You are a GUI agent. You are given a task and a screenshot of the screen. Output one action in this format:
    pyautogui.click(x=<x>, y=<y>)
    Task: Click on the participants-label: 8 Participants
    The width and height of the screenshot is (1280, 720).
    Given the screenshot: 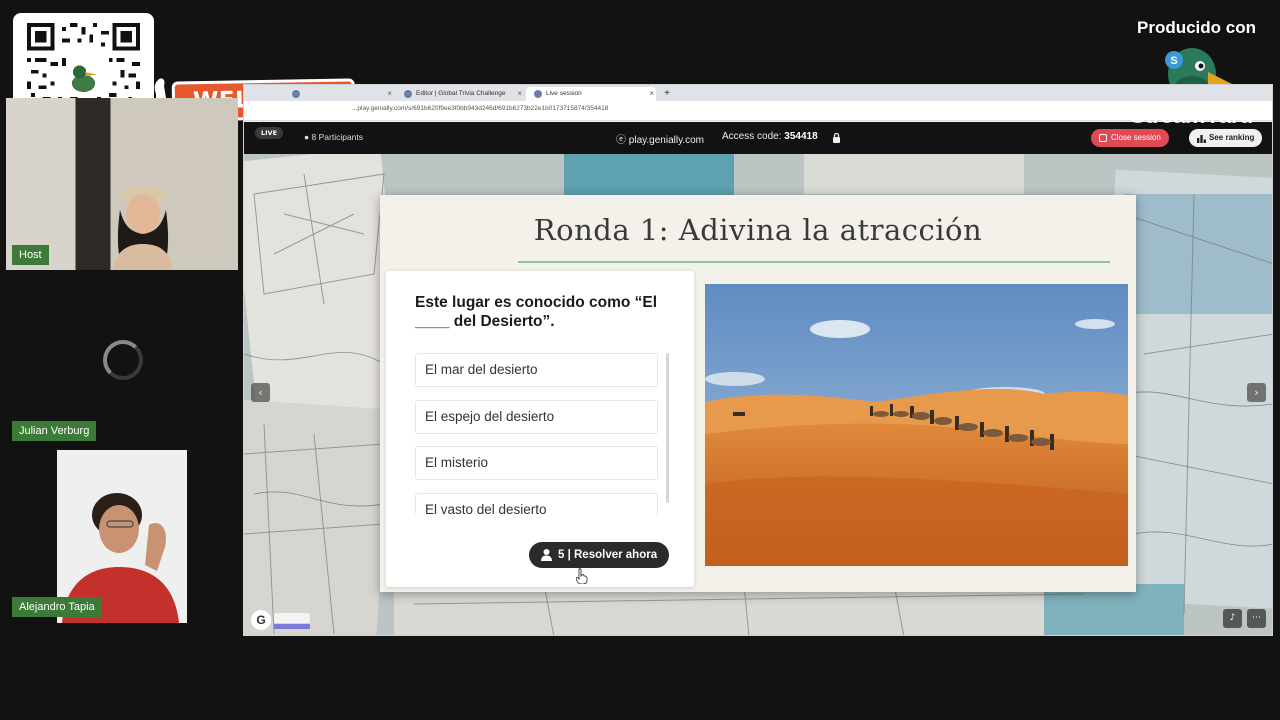 What is the action you would take?
    pyautogui.click(x=337, y=137)
    